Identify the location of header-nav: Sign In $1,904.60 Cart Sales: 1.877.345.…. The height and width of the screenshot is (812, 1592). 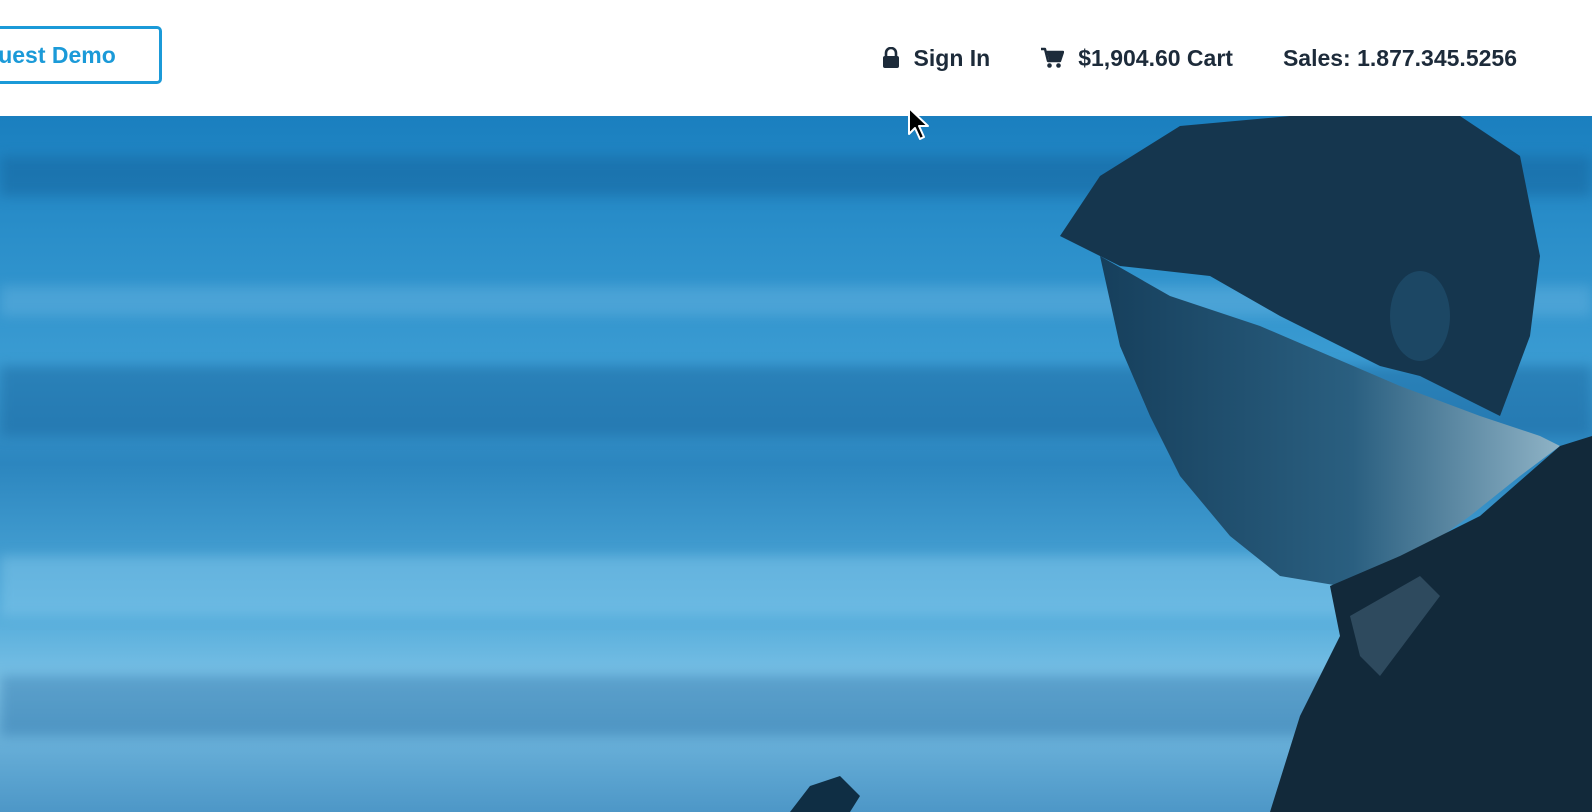
(1199, 58).